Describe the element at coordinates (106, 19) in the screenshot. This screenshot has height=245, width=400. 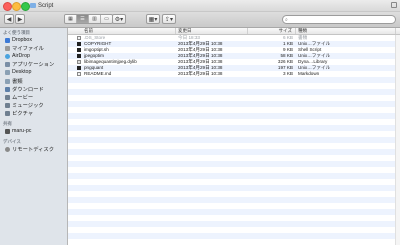
I see `coverflow-view-button: ▭` at that location.